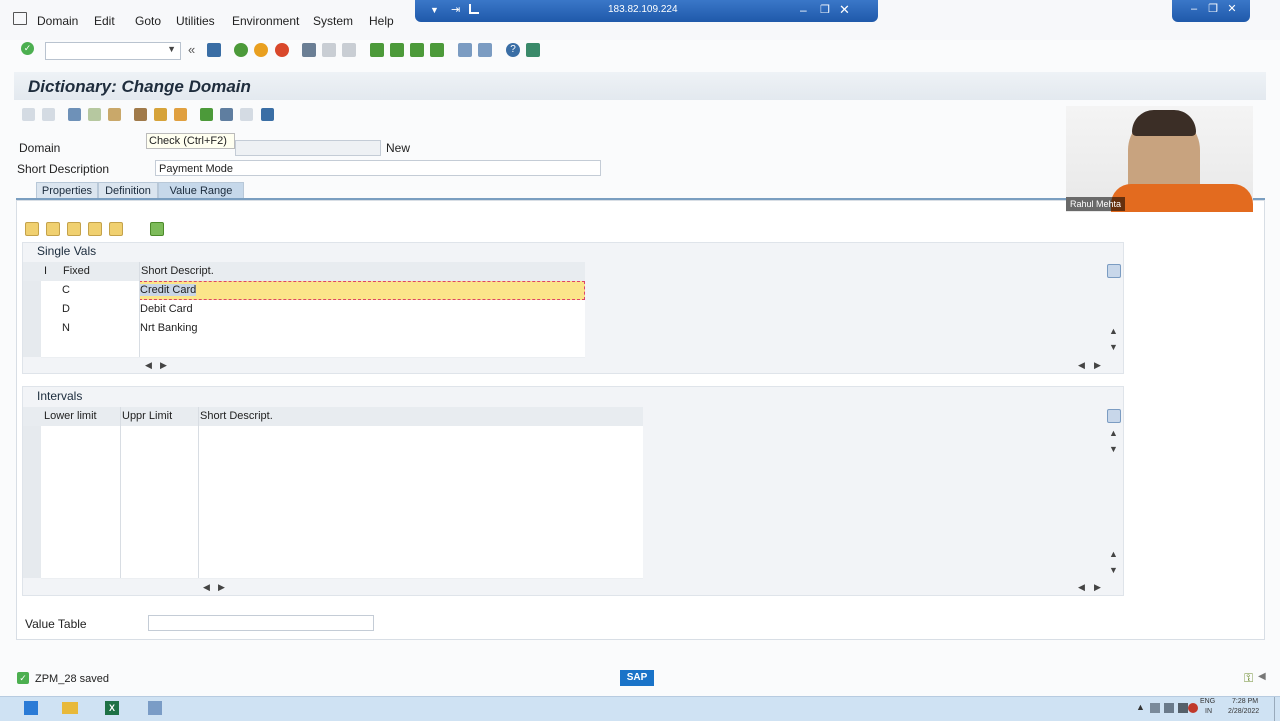 The height and width of the screenshot is (721, 1280). I want to click on status-expand-icon: ◀, so click(1262, 676).